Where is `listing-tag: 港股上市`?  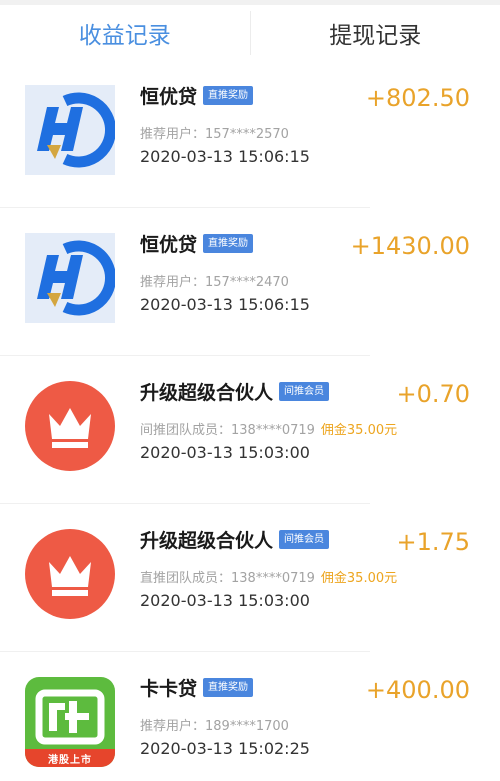
listing-tag: 港股上市 is located at coordinates (70, 758).